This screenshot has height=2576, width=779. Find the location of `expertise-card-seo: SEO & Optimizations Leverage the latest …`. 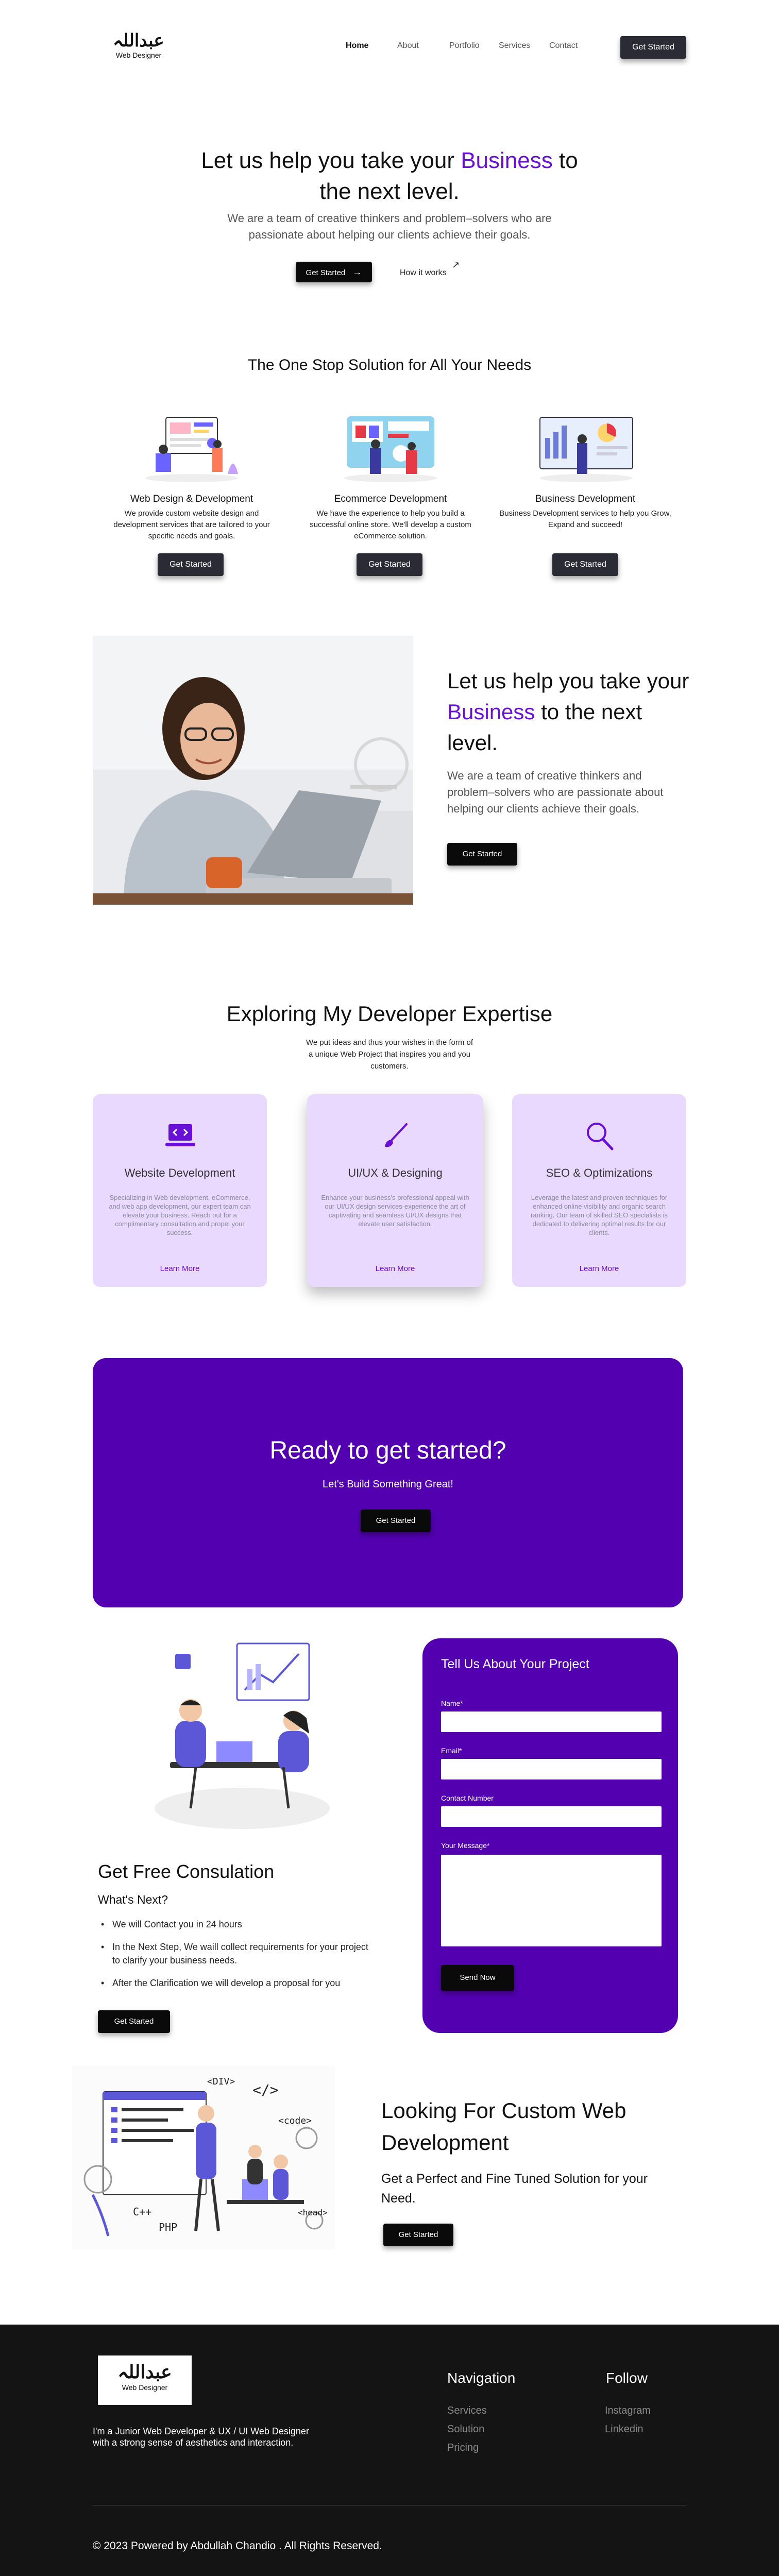

expertise-card-seo: SEO & Optimizations Leverage the latest … is located at coordinates (599, 1190).